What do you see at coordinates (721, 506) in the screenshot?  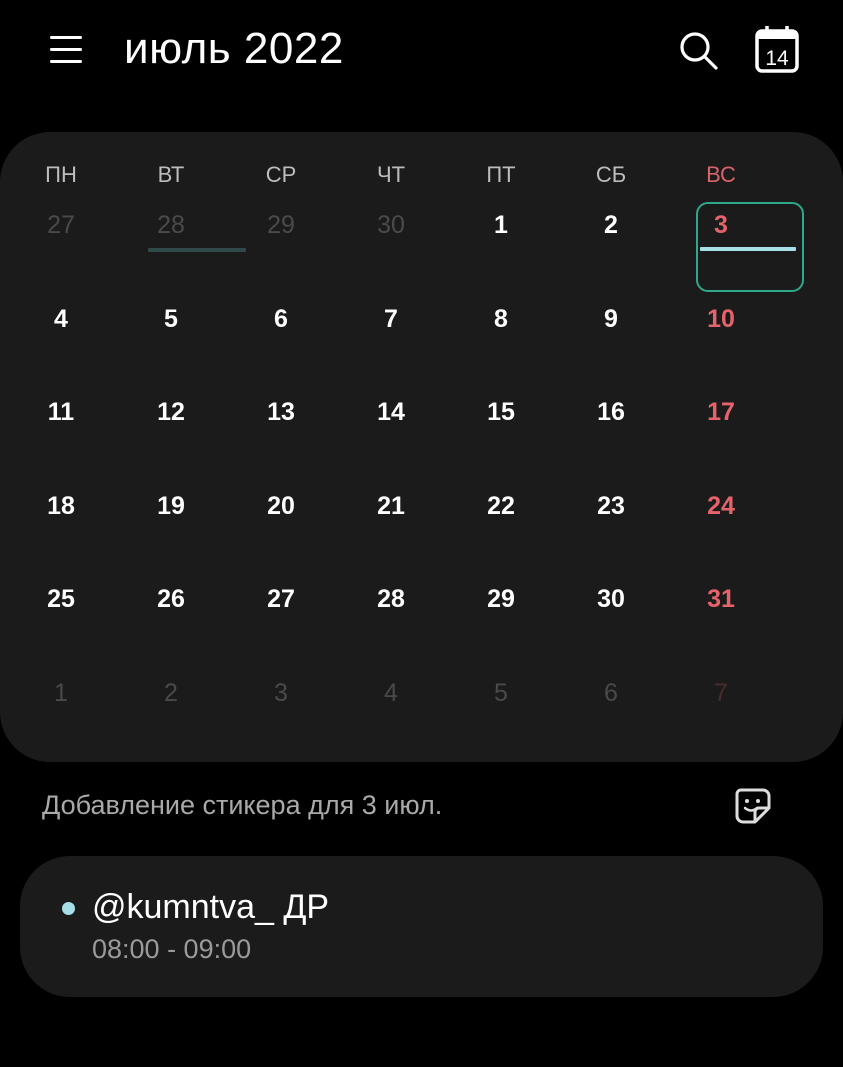 I see `day-cell: 24` at bounding box center [721, 506].